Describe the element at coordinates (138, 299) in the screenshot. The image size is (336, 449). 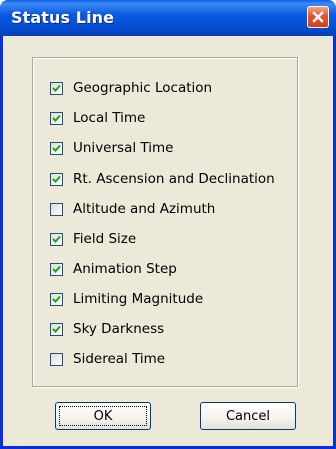
I see `option-label: Limiting Magnitude` at that location.